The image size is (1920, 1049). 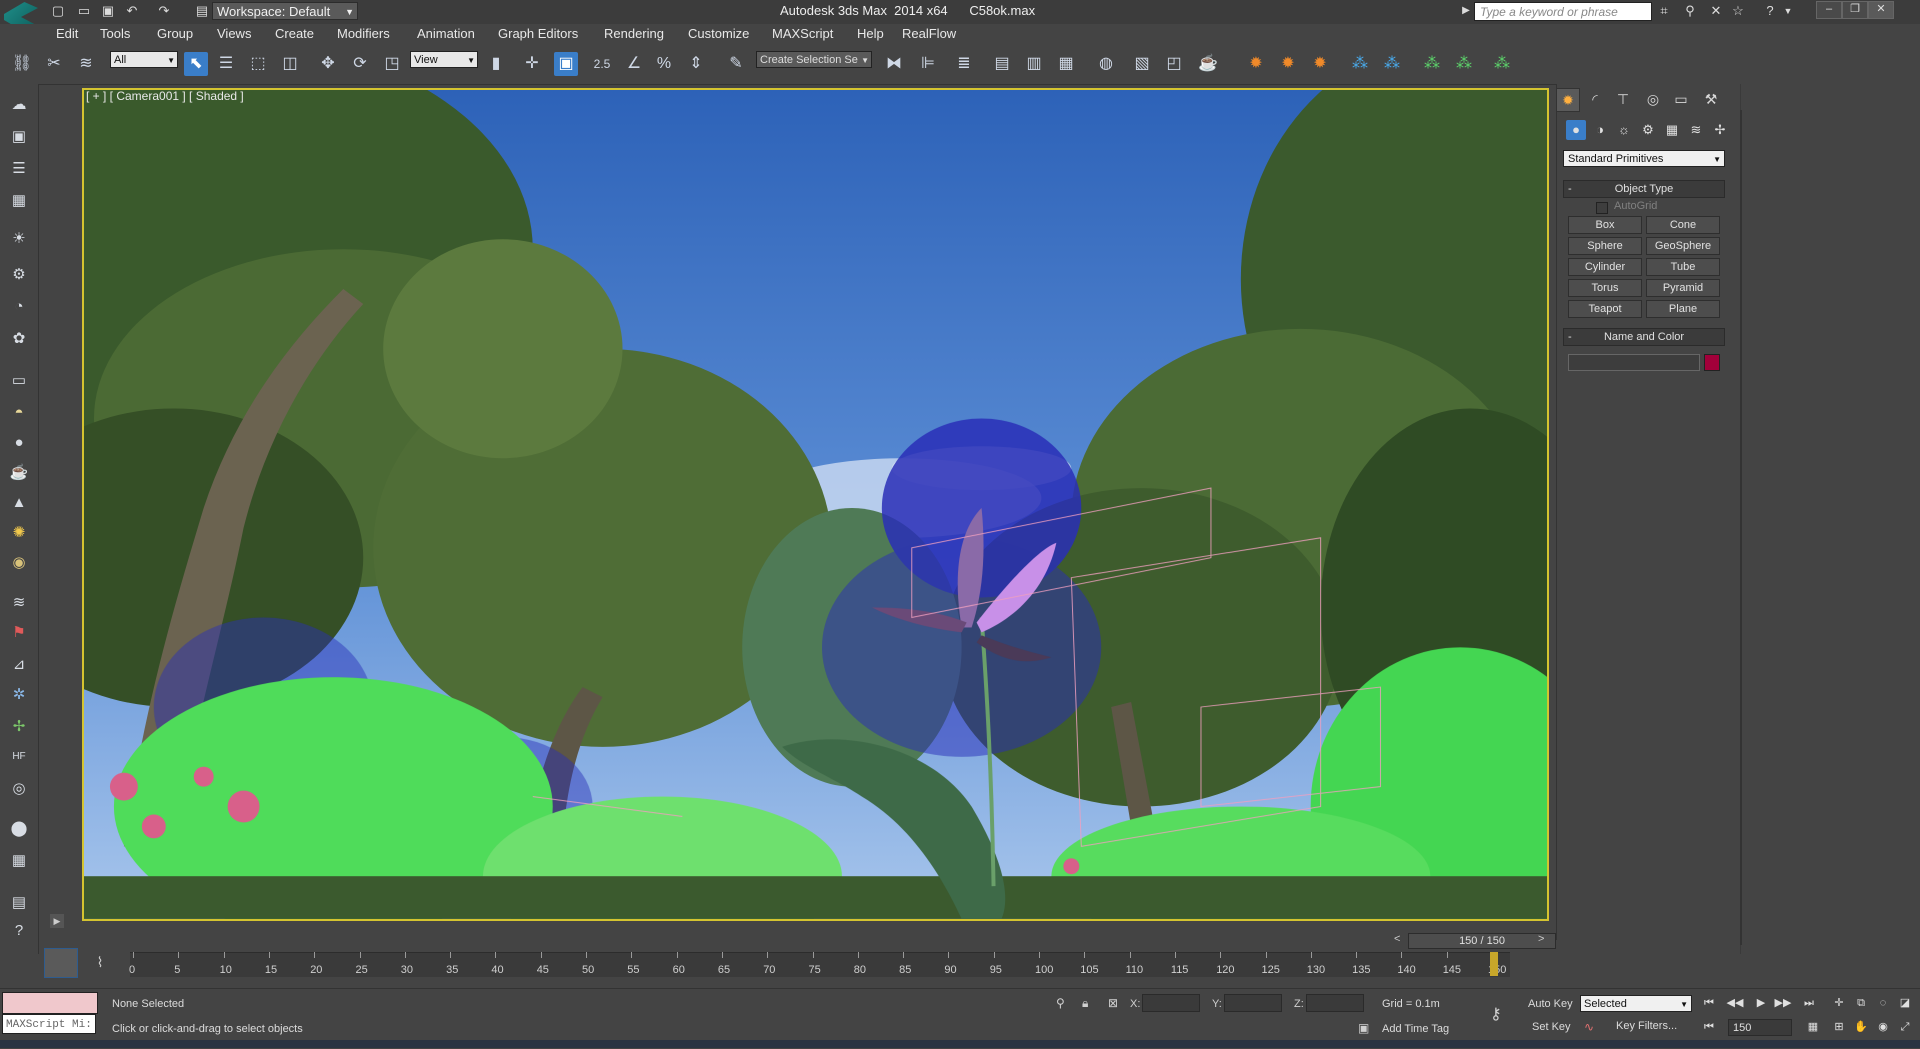 I want to click on maxscript-listener-output, so click(x=50, y=1003).